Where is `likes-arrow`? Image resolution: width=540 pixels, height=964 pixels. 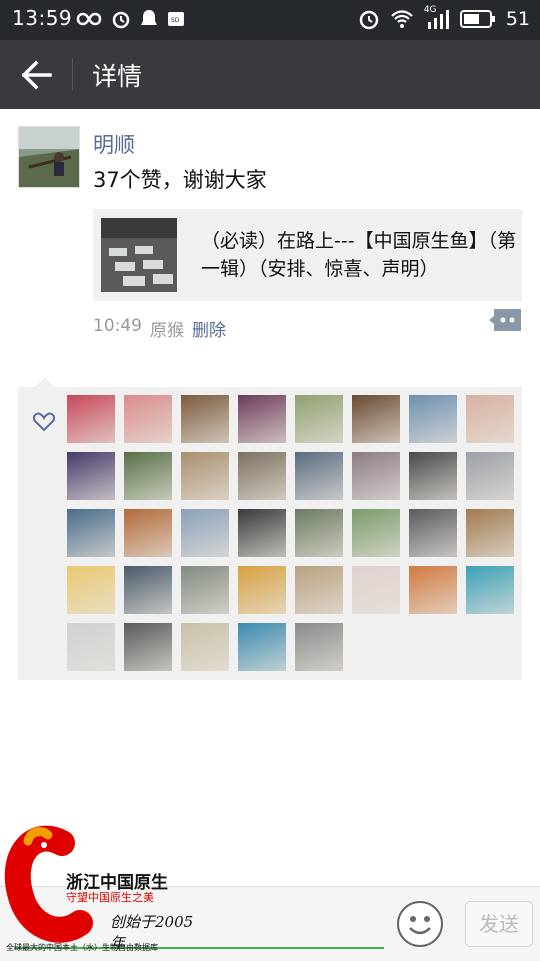
likes-arrow is located at coordinates (45, 382).